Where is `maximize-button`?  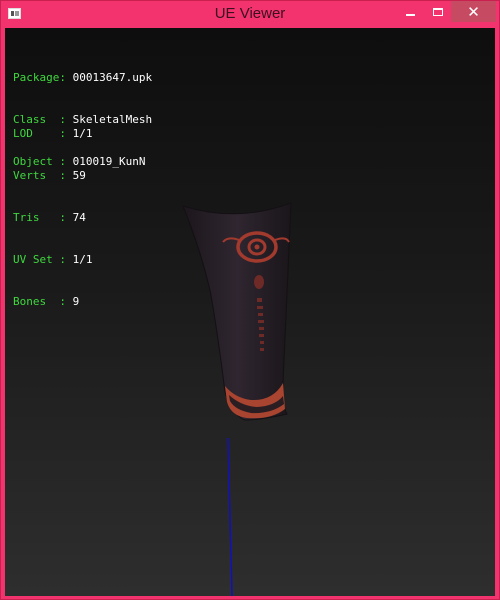 maximize-button is located at coordinates (437, 11).